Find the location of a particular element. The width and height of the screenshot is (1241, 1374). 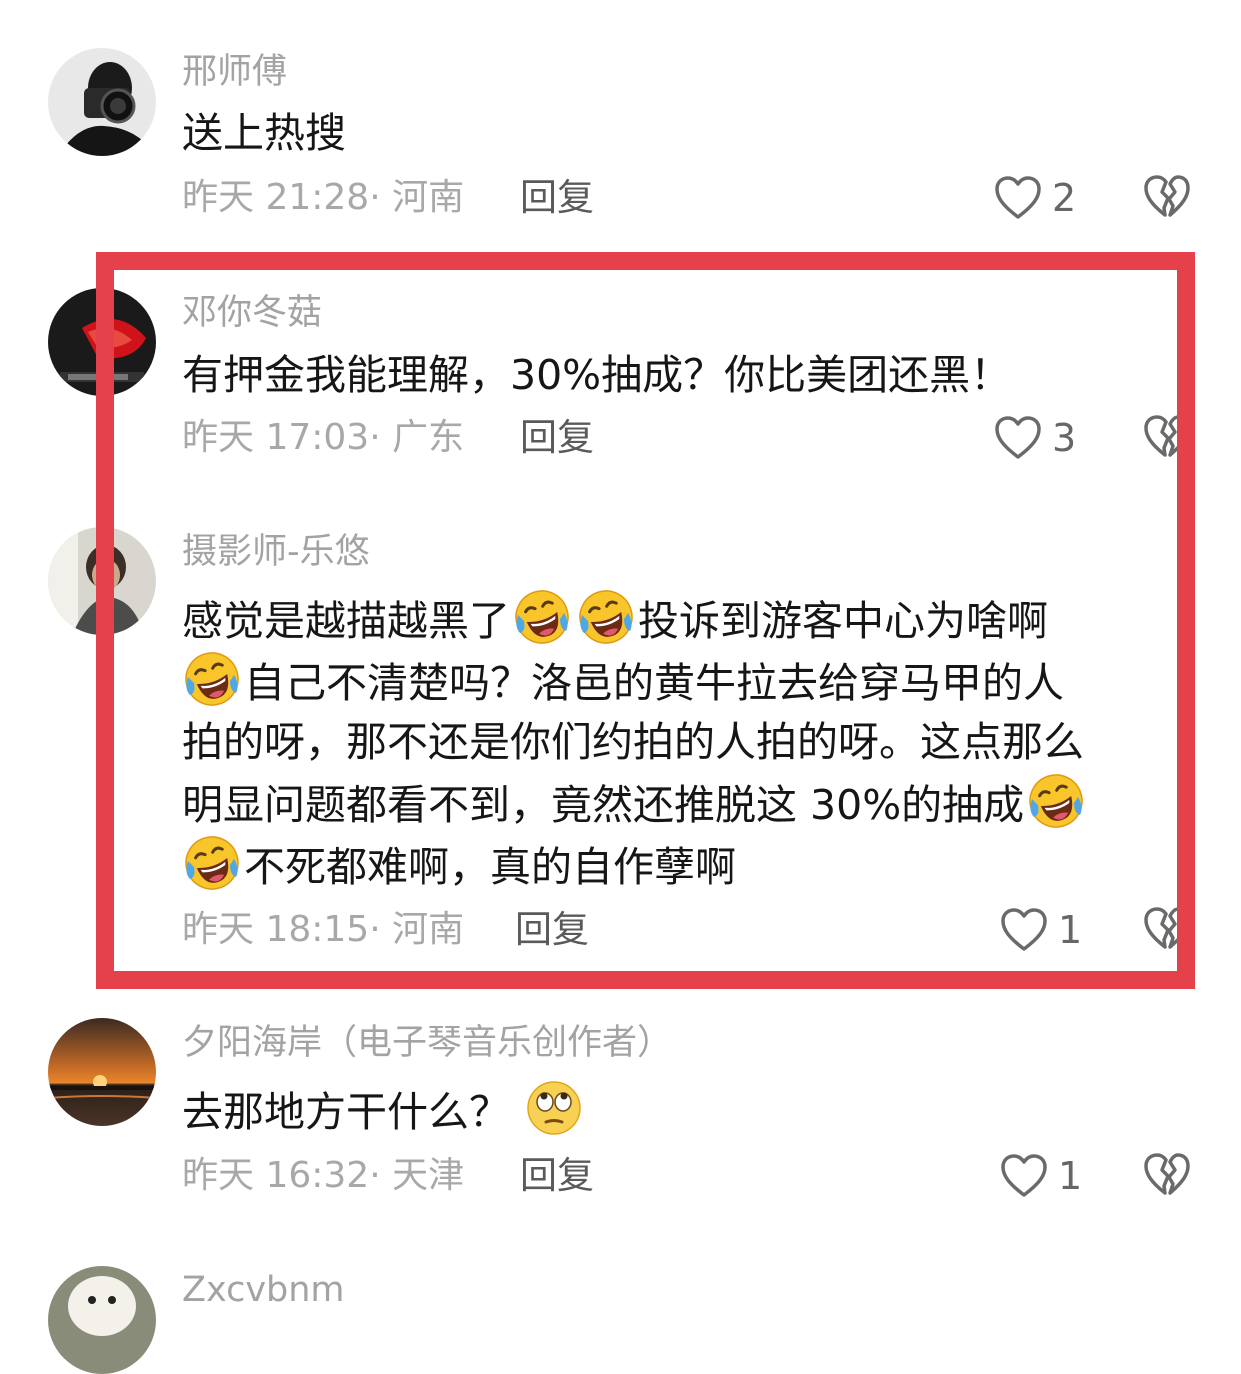

comment-text-line: 感觉是越描越黑了 投诉到游客中心为啥啊 is located at coordinates (615, 619).